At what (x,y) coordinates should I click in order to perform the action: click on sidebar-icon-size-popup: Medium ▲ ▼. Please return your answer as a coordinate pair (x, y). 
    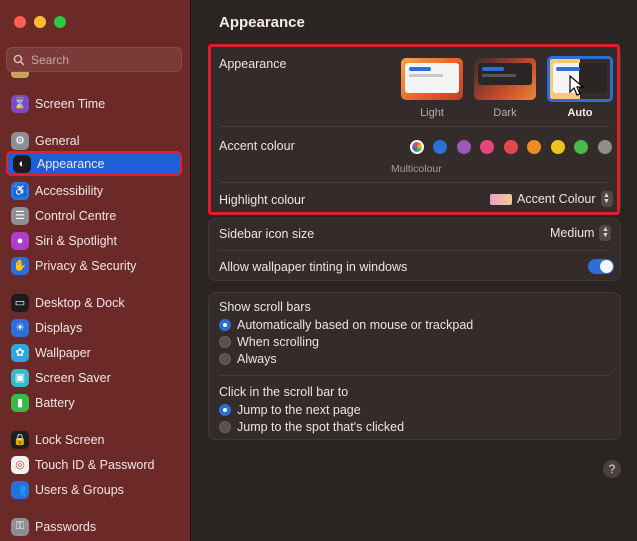
    Looking at the image, I should click on (581, 233).